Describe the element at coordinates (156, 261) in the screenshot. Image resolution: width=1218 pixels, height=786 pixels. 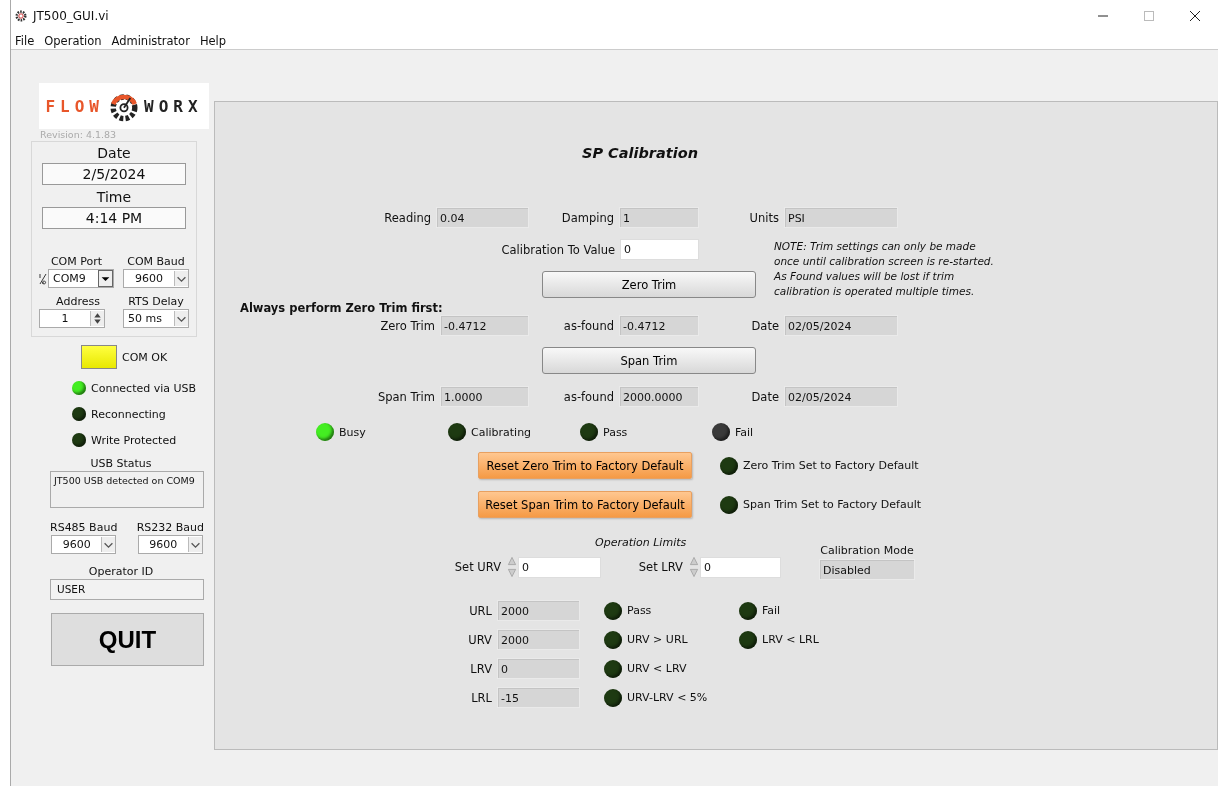
I see `com-baud-label: COM Baud` at that location.